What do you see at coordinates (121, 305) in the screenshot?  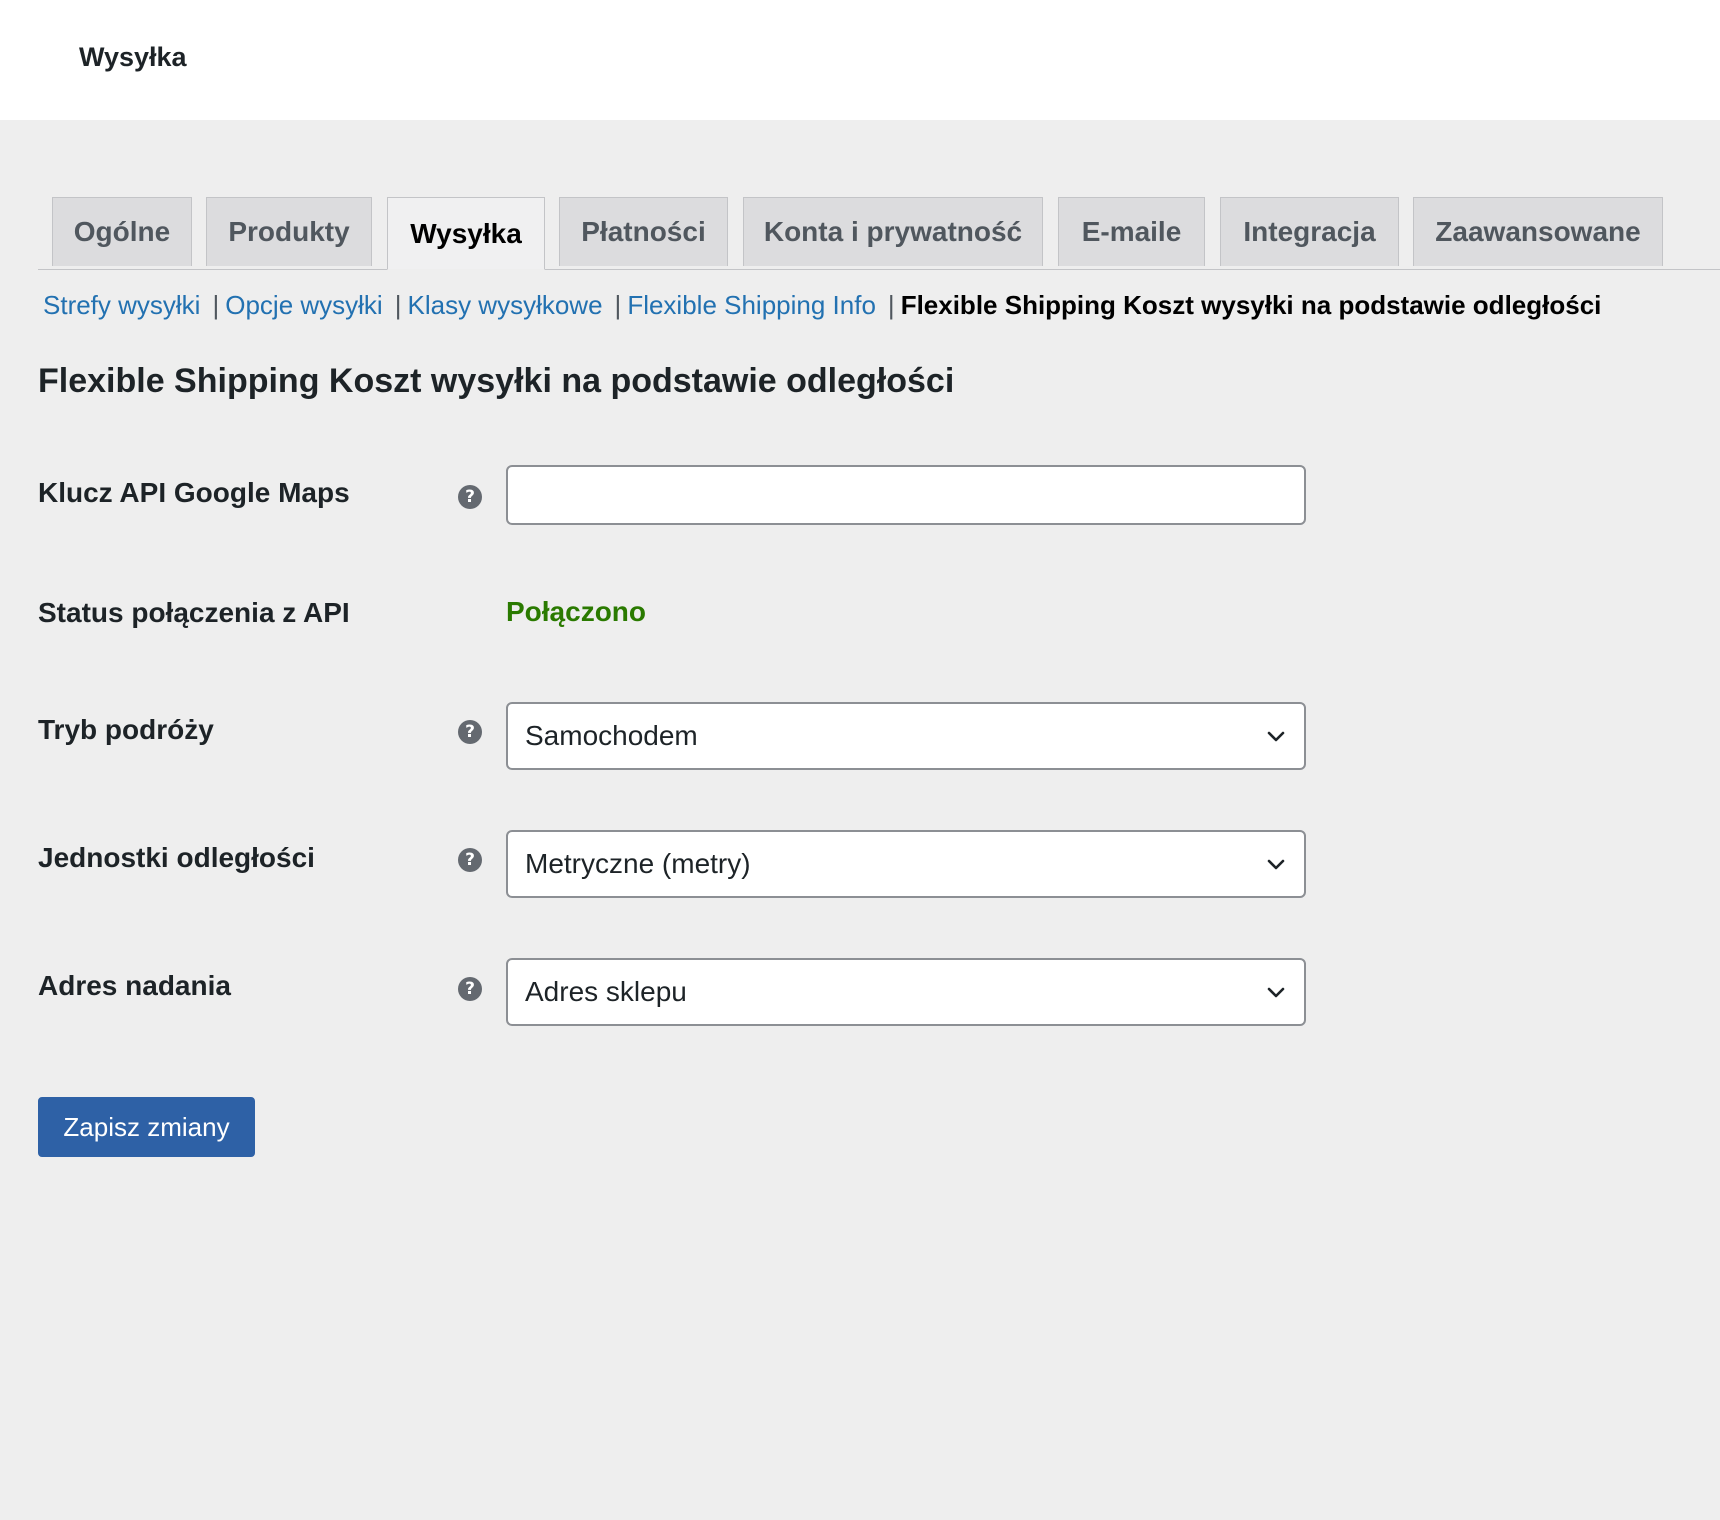 I see `subnav-link-strefy: Strefy wysyłki` at bounding box center [121, 305].